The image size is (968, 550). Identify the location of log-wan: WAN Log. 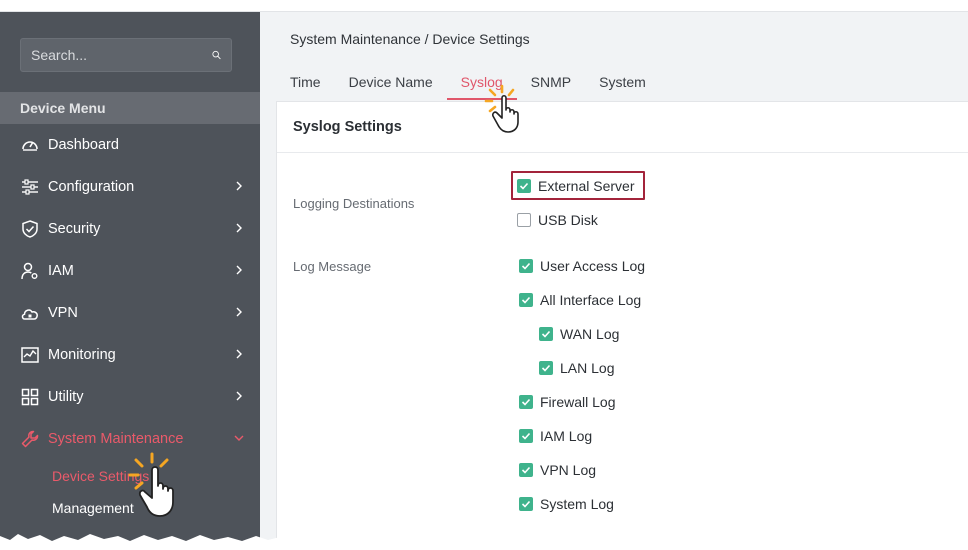
(579, 334).